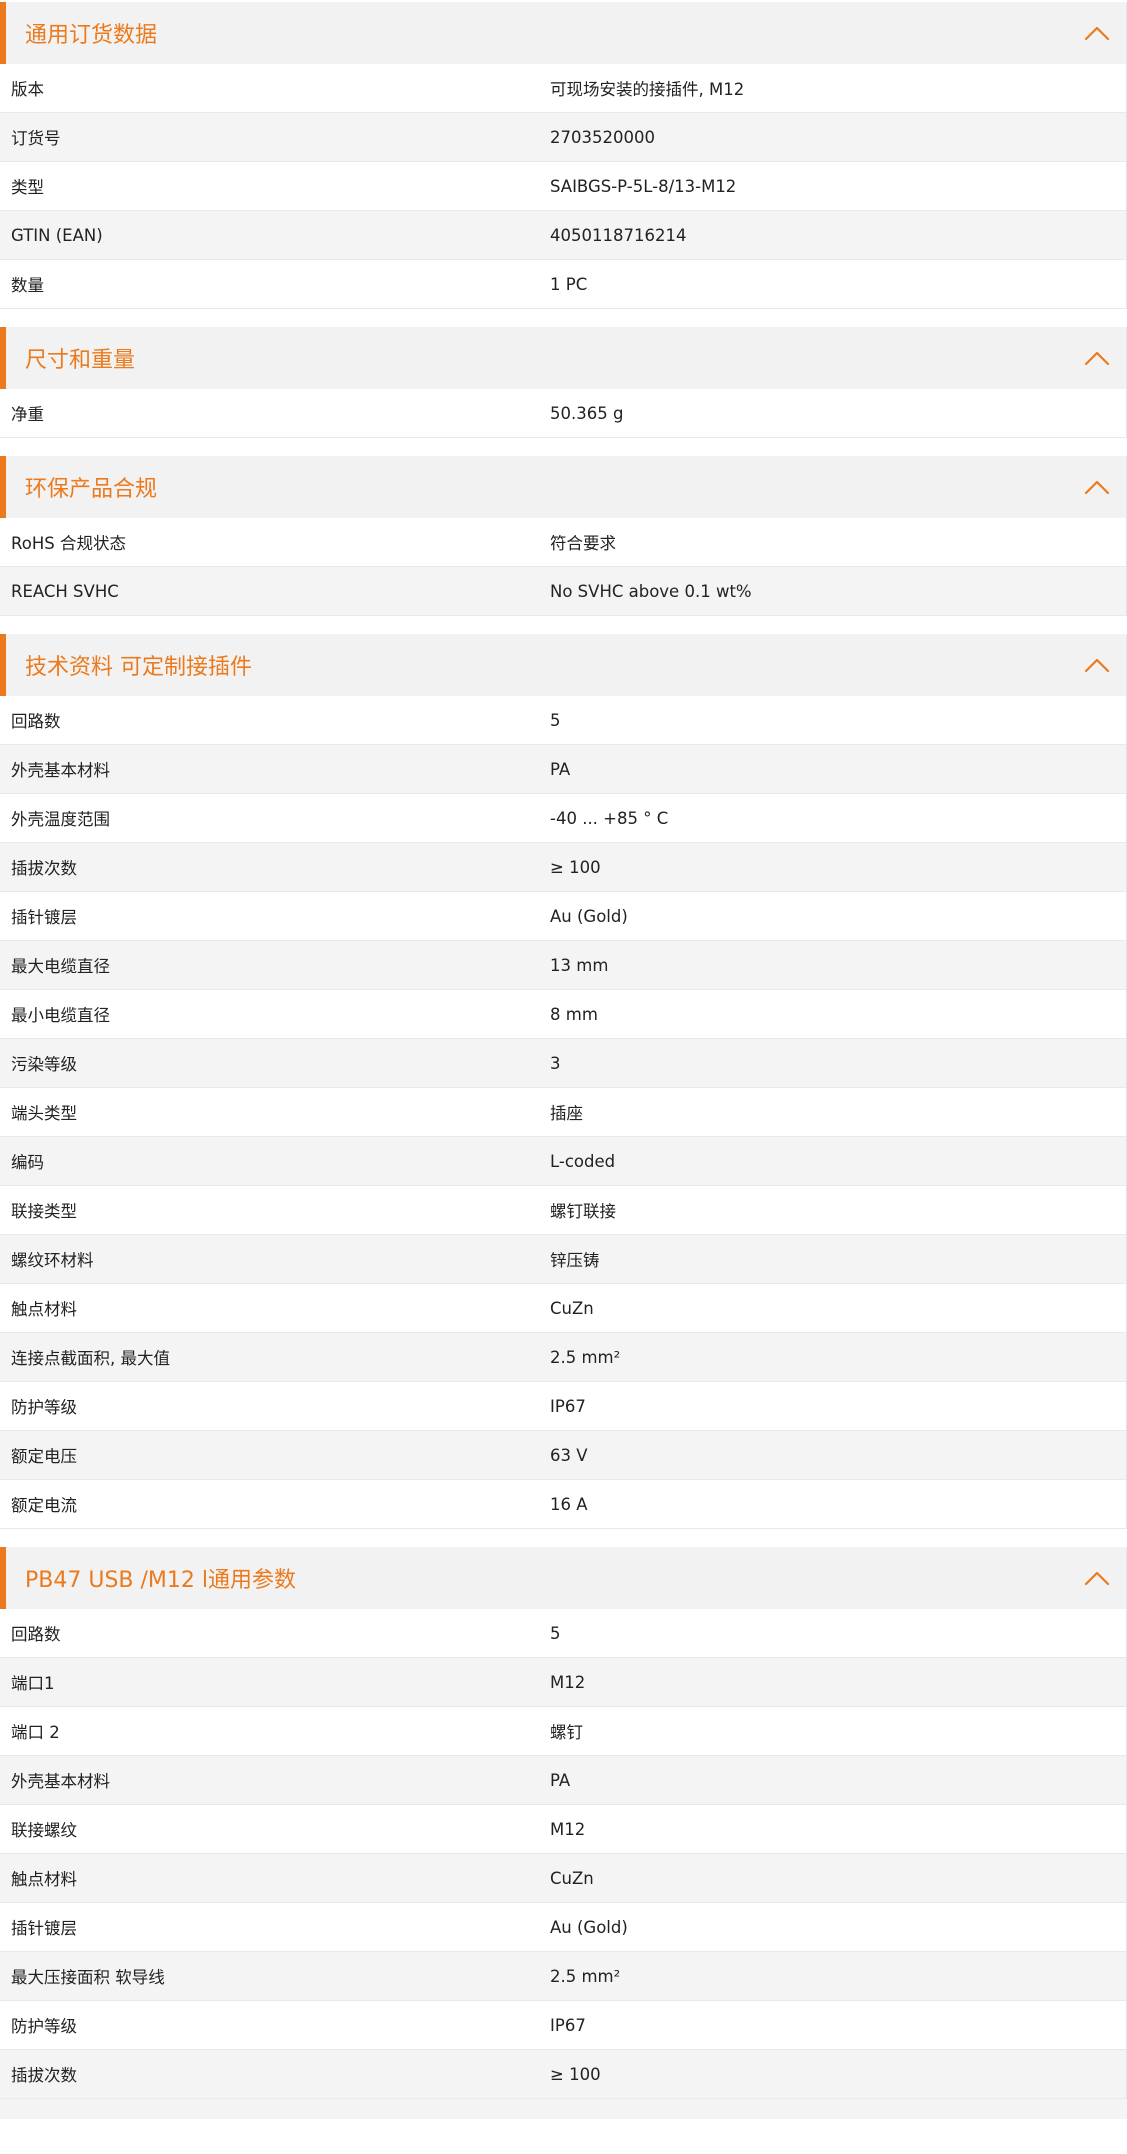 The width and height of the screenshot is (1127, 2154). Describe the element at coordinates (80, 360) in the screenshot. I see `section-title: 尺寸和重量` at that location.